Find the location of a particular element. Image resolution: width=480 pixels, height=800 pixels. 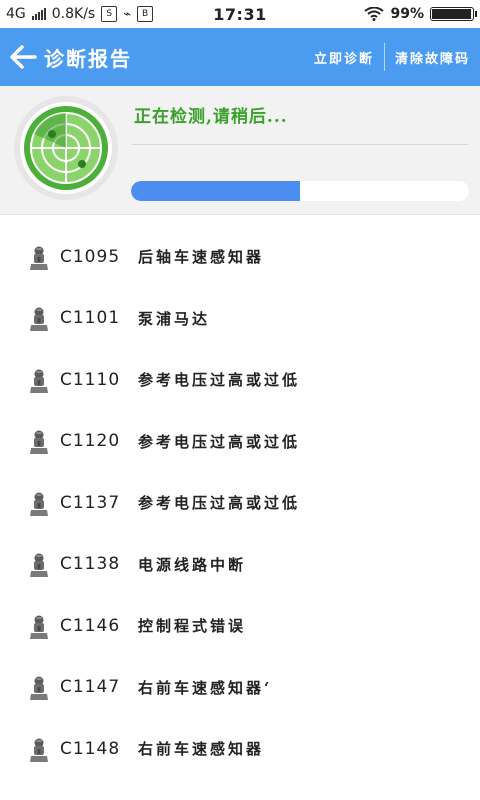

fault-description: 电源线路中断 is located at coordinates (192, 564).